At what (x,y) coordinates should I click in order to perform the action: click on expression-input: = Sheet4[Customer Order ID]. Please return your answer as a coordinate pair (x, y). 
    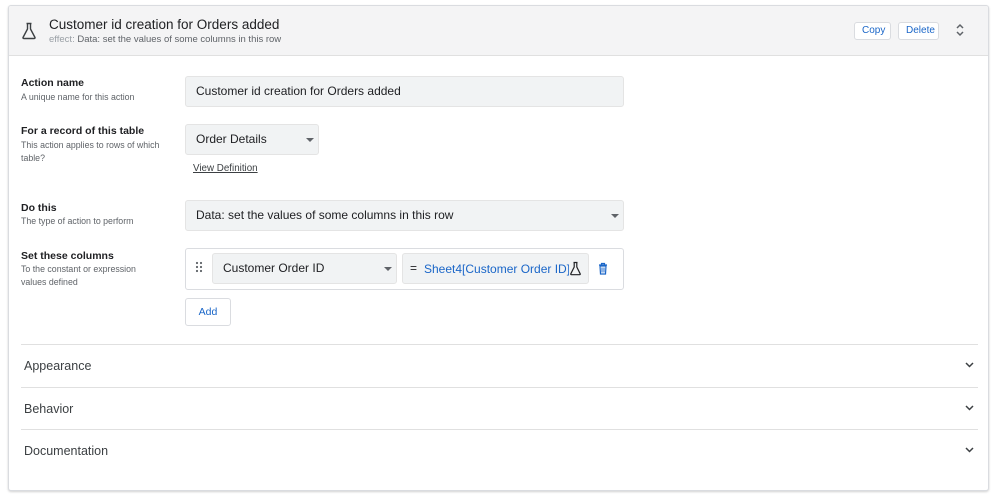
    Looking at the image, I should click on (495, 268).